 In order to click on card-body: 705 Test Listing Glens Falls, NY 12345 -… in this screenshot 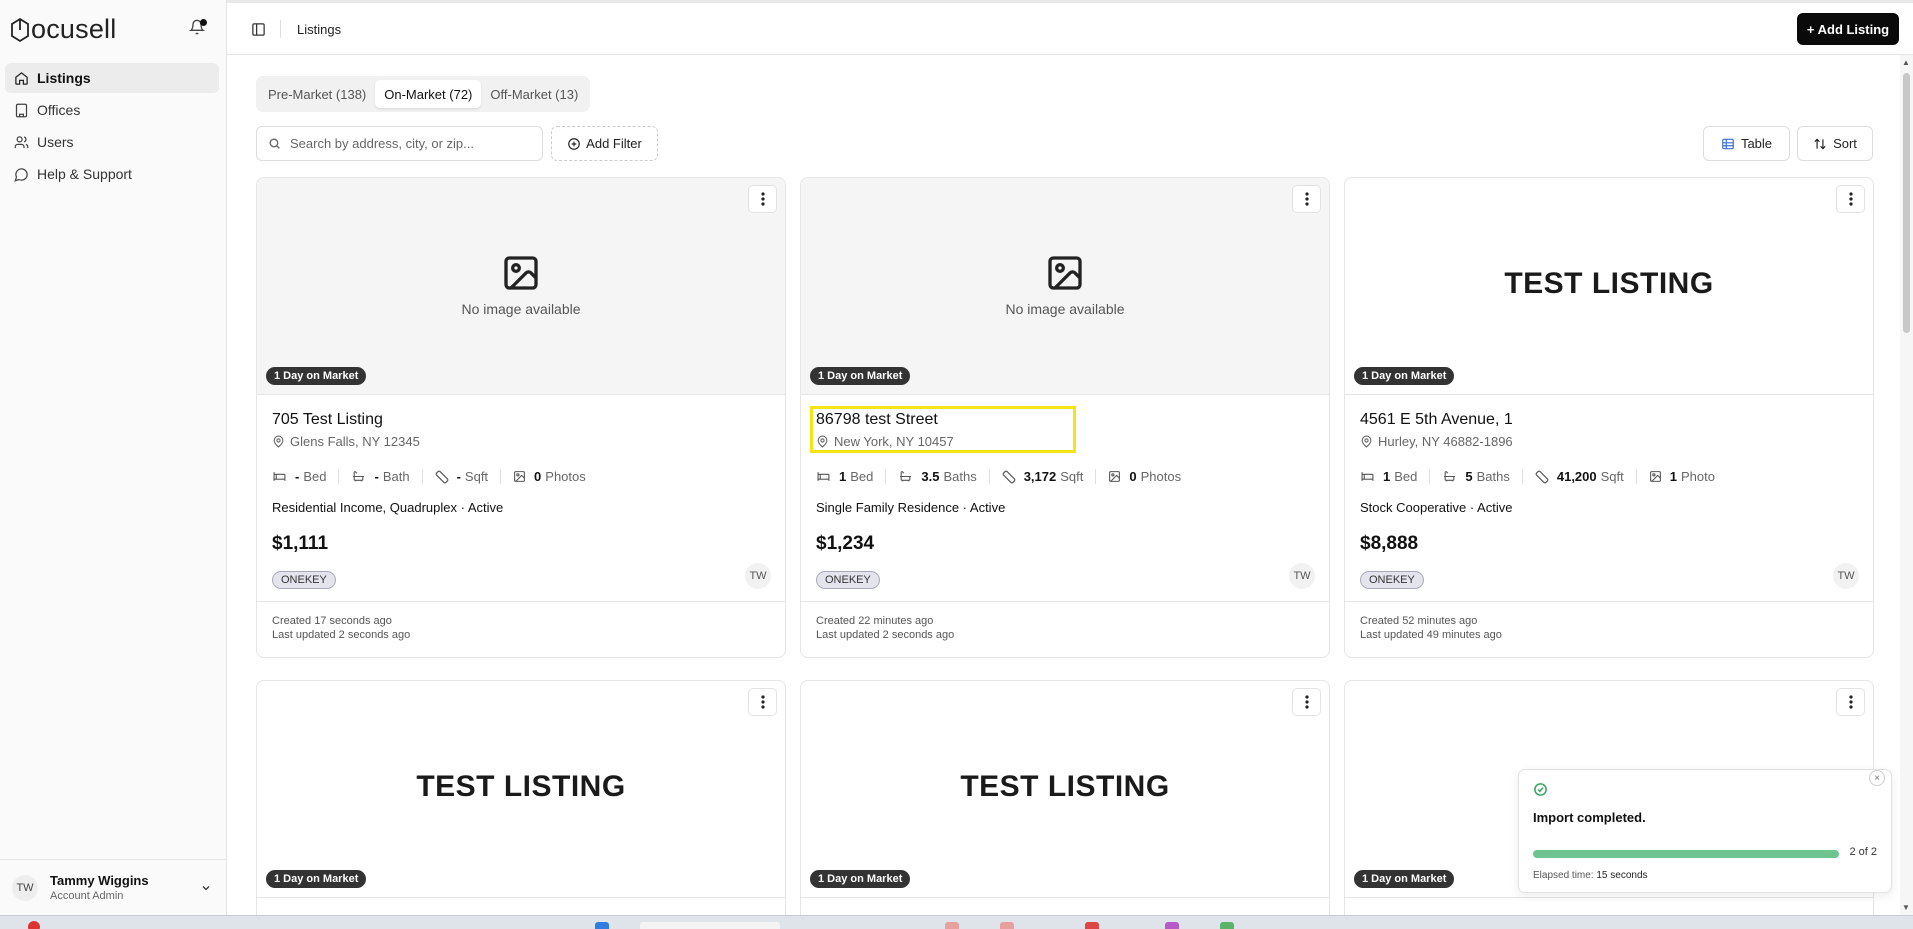, I will do `click(521, 500)`.